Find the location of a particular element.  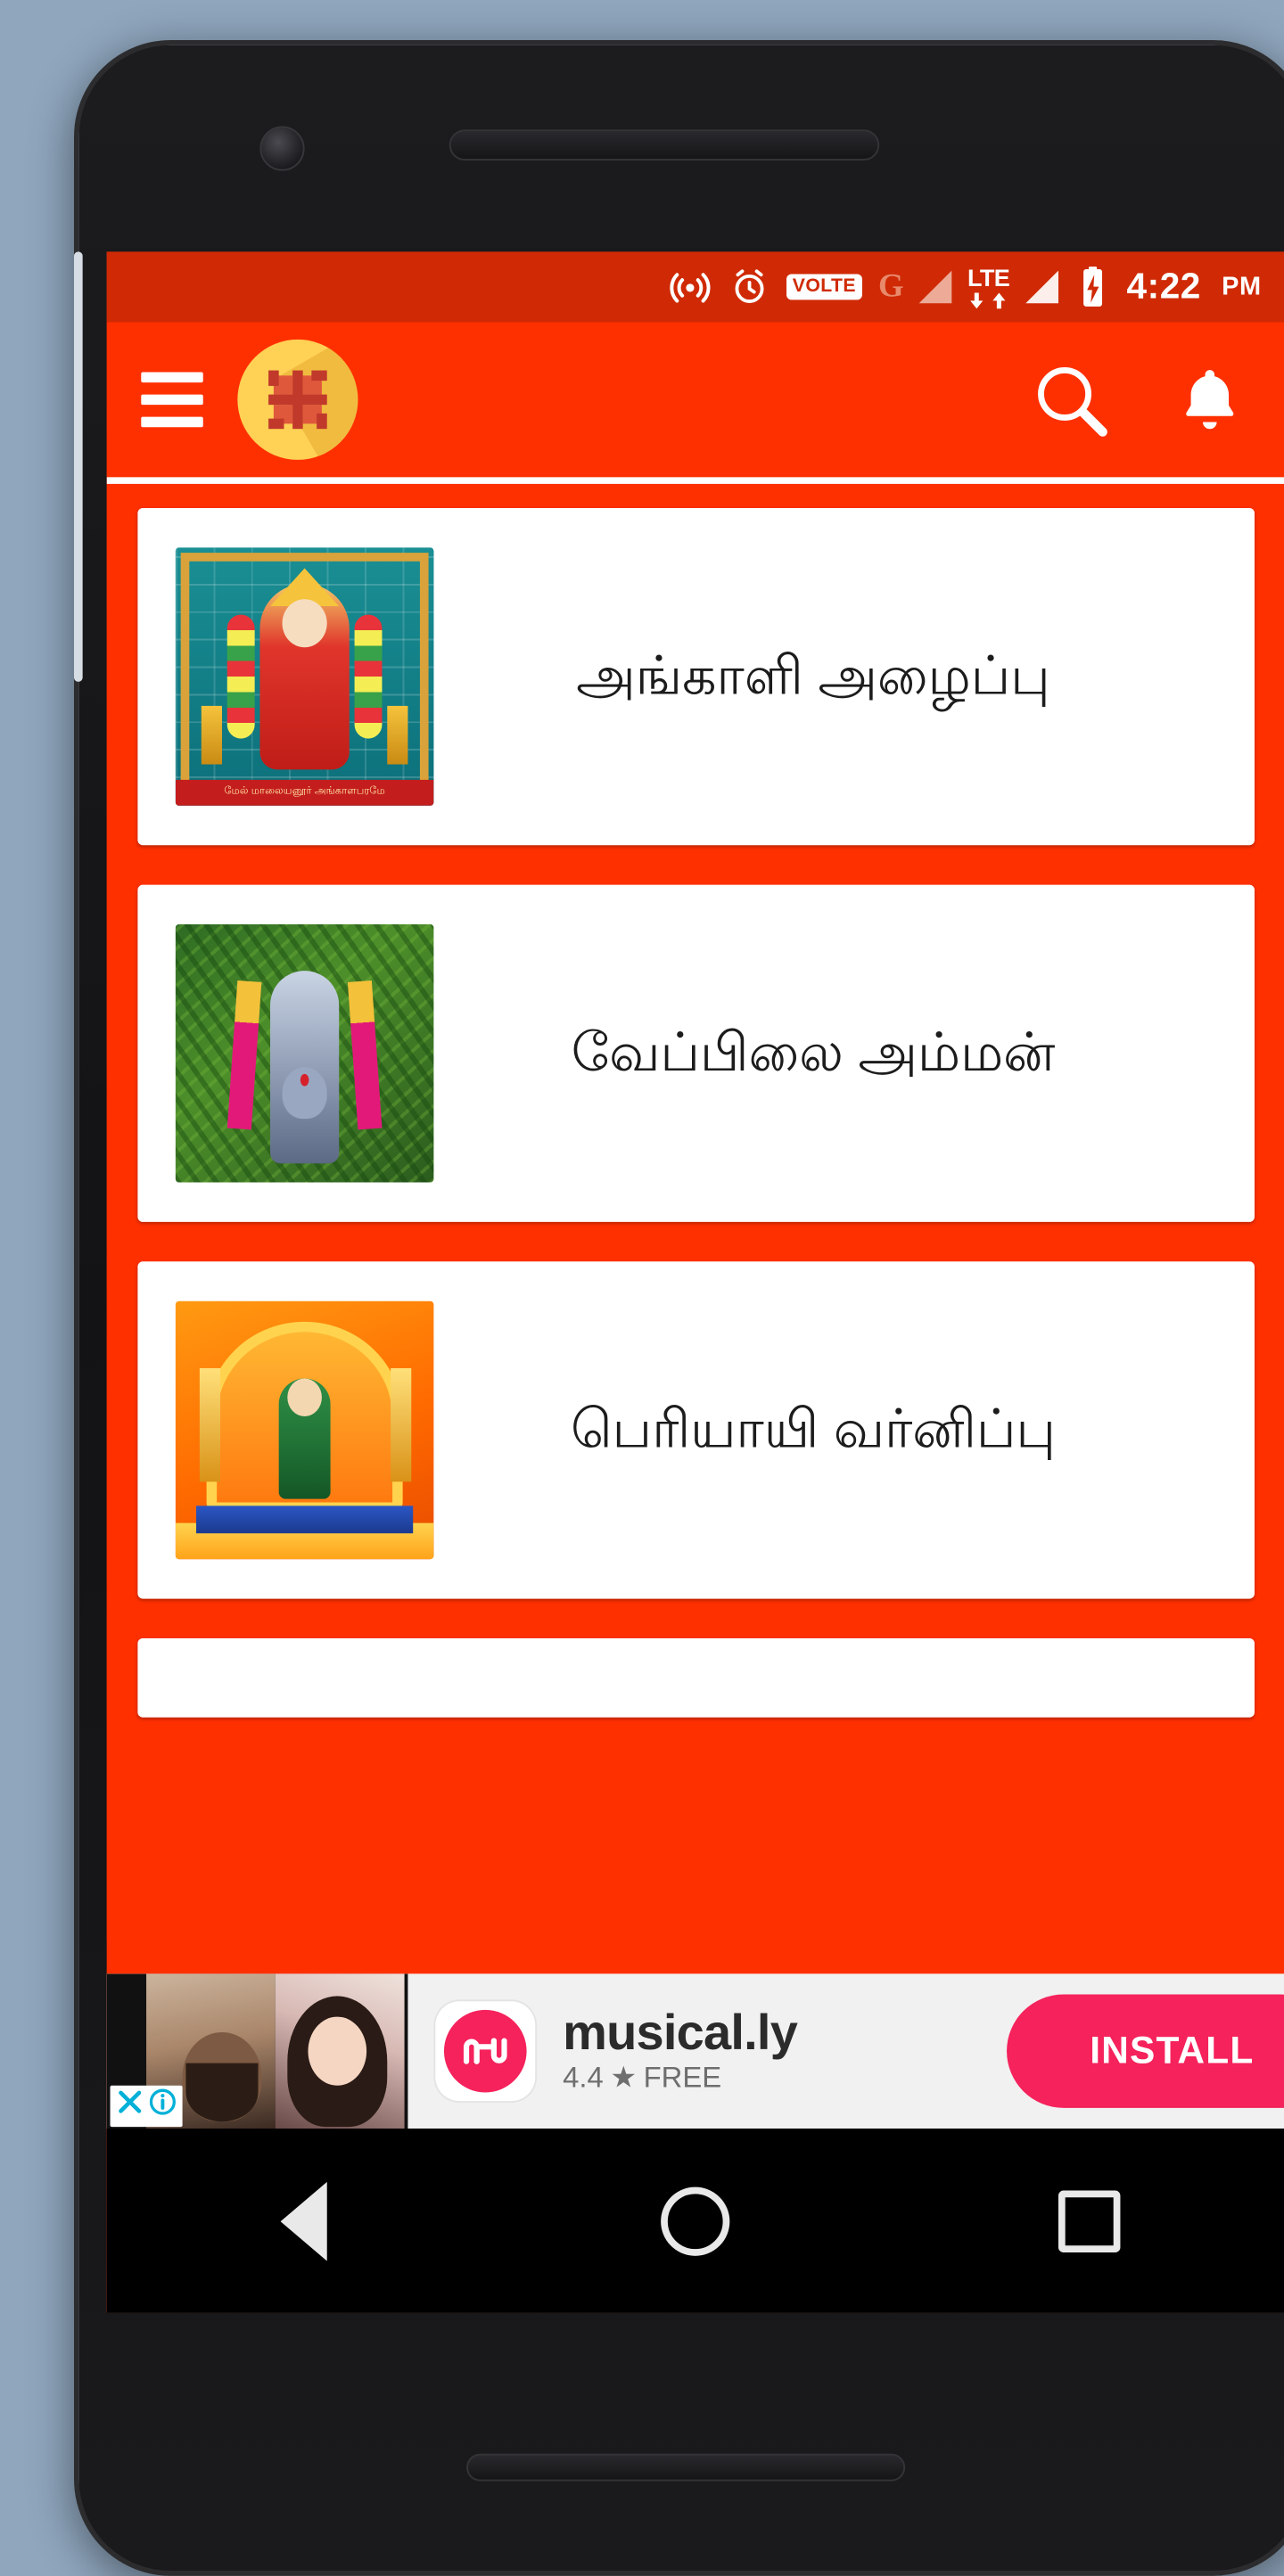

status-bar-ampm: PM is located at coordinates (1242, 287).